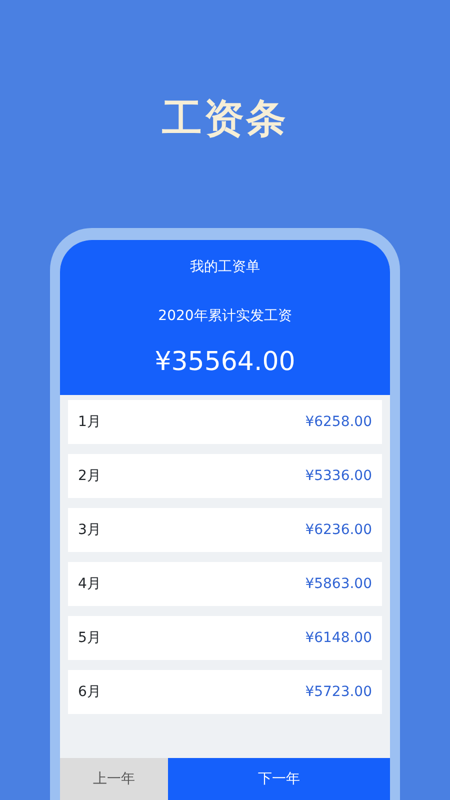  What do you see at coordinates (225, 530) in the screenshot?
I see `month-row: 3月 ¥6236.00` at bounding box center [225, 530].